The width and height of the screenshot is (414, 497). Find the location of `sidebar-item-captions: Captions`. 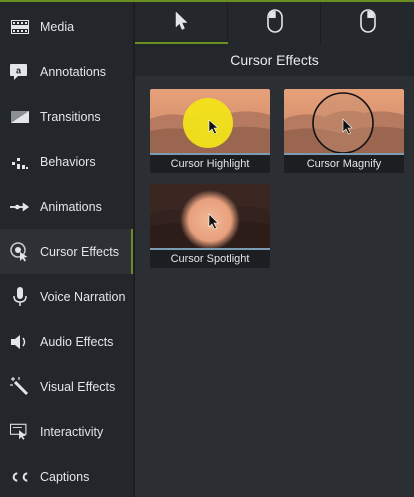

sidebar-item-captions: Captions is located at coordinates (66, 475).